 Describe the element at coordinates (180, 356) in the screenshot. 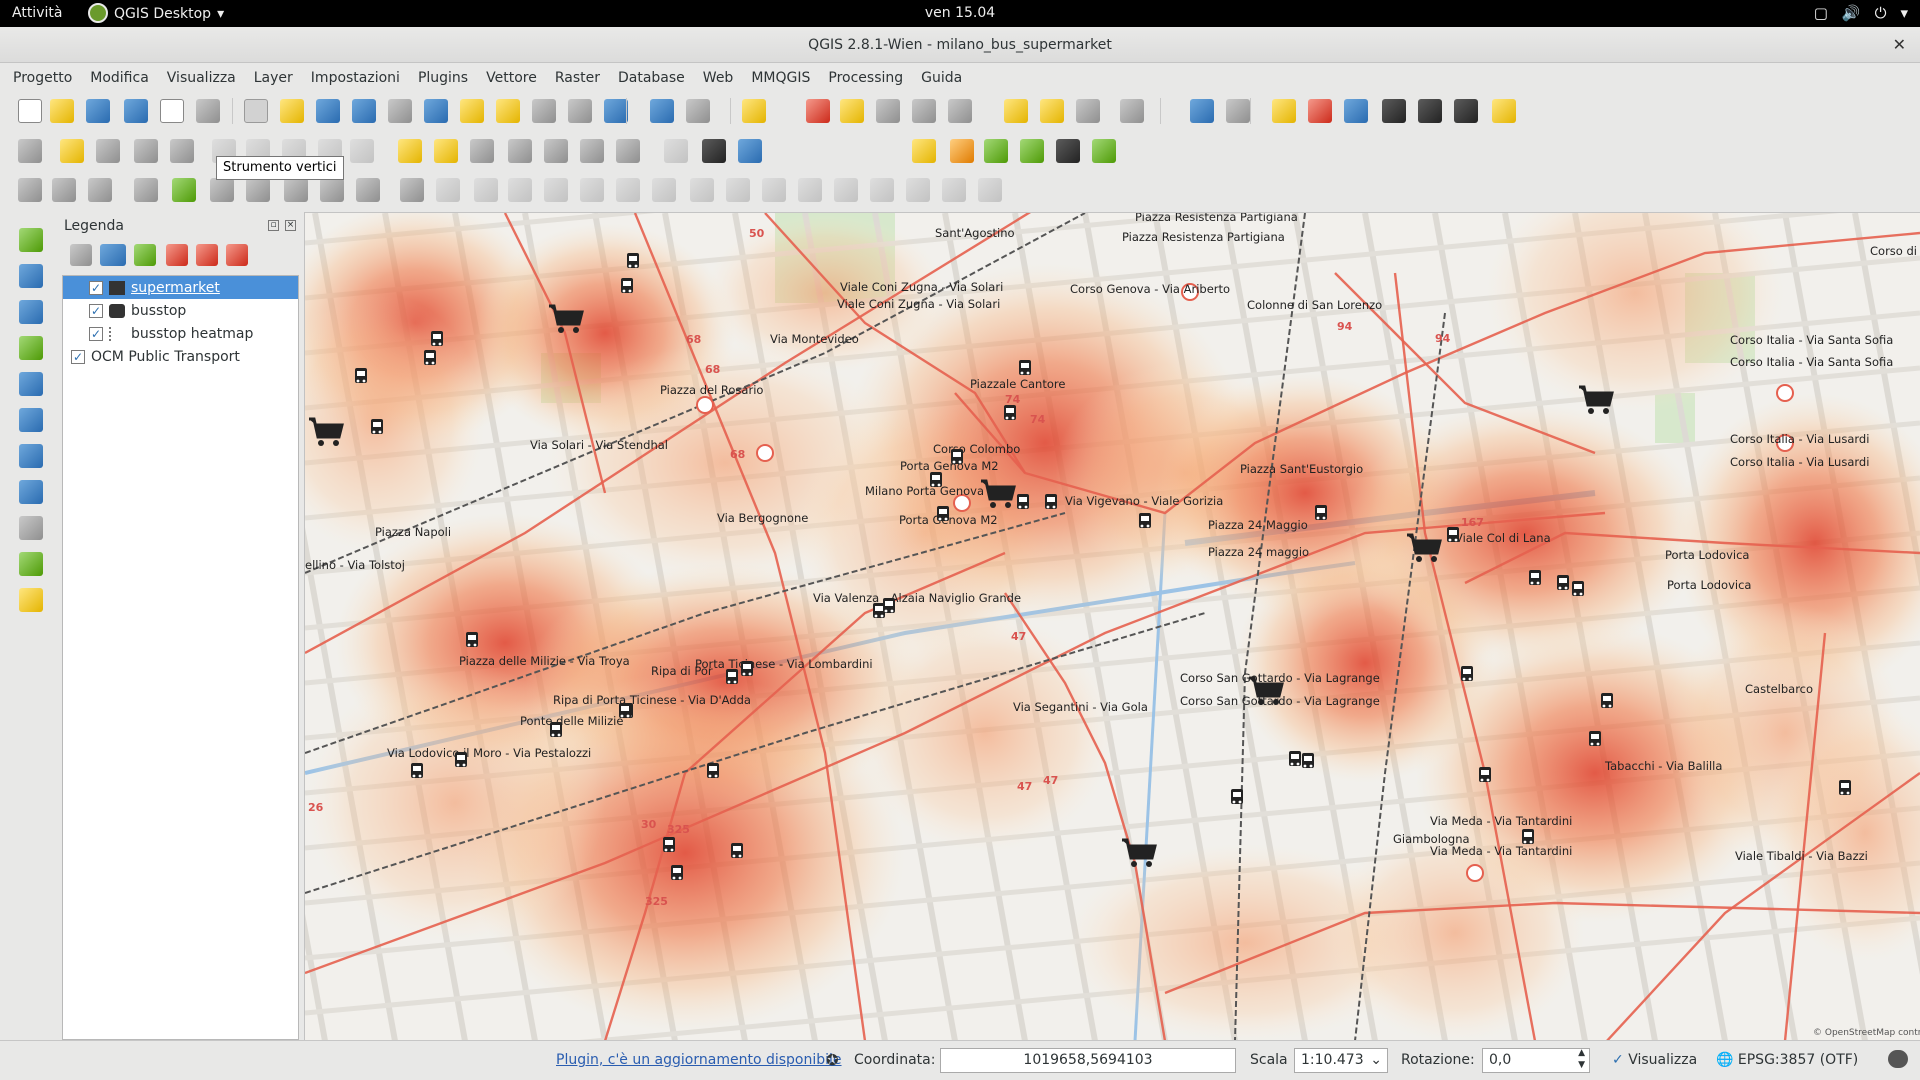

I see `layer-ocm-public-transport: ✓ OCM Public Transport` at that location.